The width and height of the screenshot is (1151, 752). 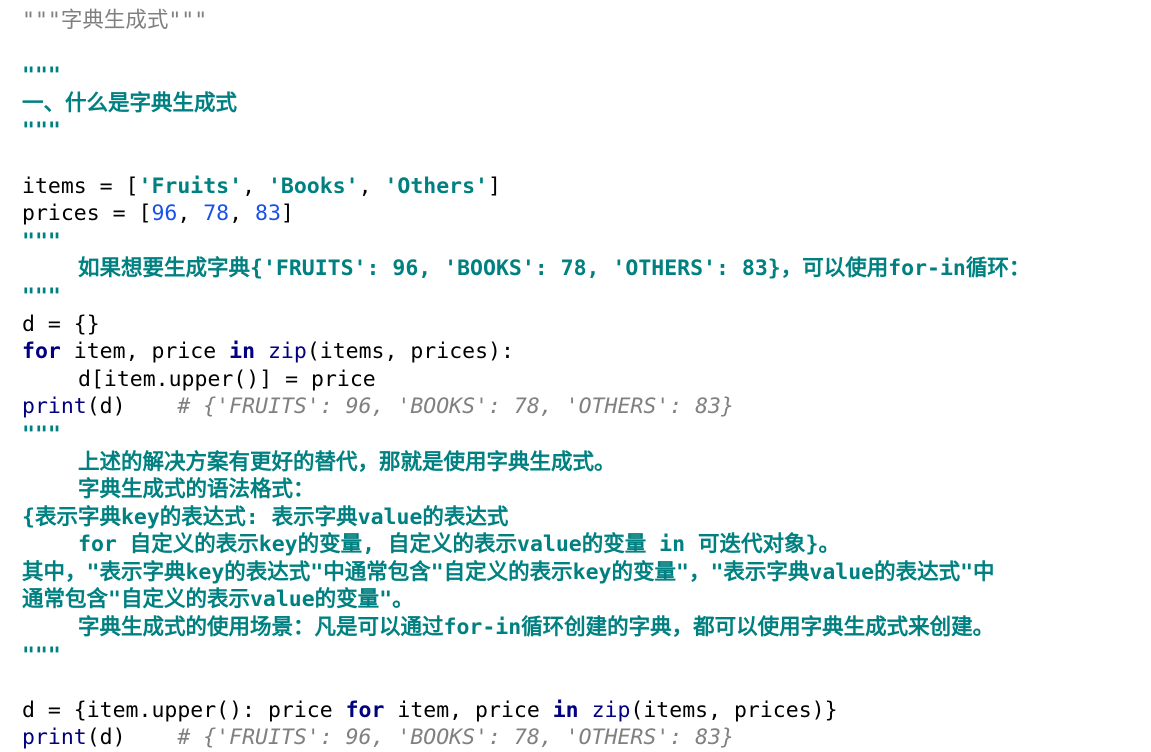 What do you see at coordinates (196, 490) in the screenshot?
I see `docstring-text: 字典生成式的语法格式：` at bounding box center [196, 490].